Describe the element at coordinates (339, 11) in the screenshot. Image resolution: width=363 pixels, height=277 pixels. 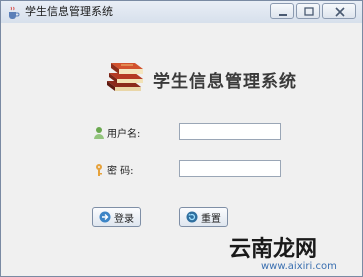
I see `close-icon` at that location.